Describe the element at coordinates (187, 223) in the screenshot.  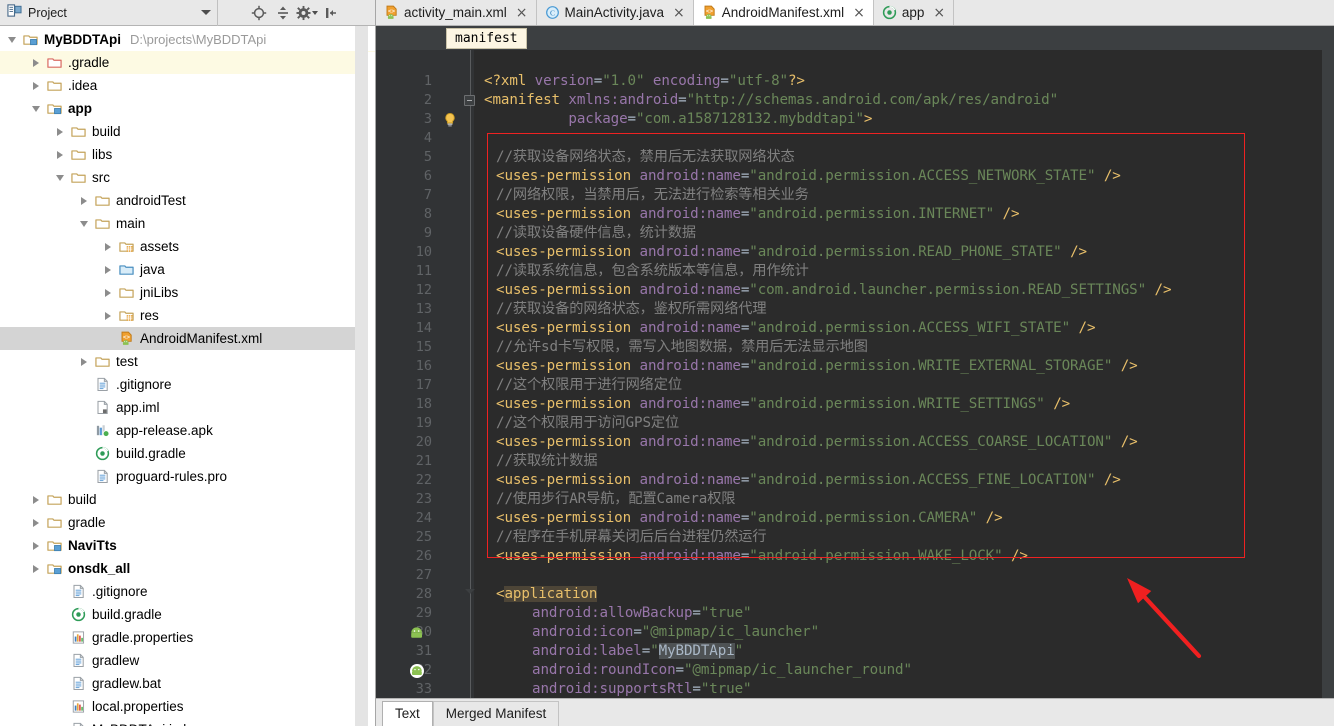
I see `tree-item-main: main` at that location.